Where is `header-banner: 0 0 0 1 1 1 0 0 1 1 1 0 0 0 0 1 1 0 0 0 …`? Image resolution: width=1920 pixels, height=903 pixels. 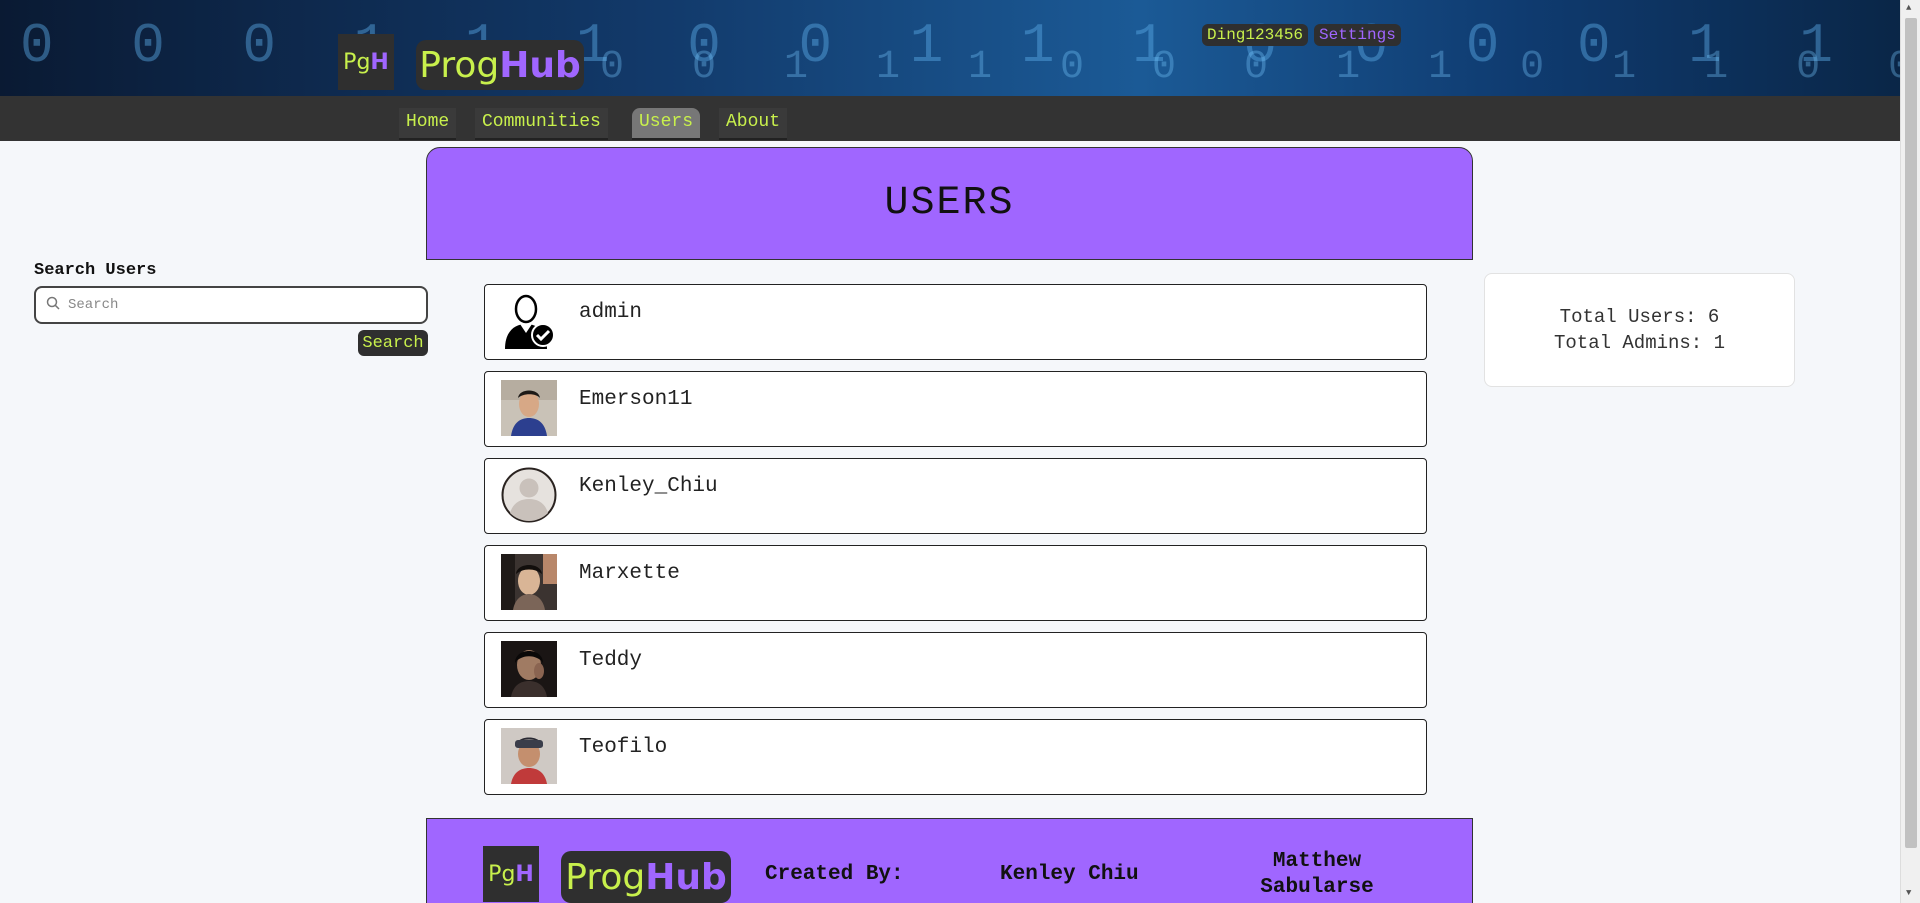
header-banner: 0 0 0 1 1 1 0 0 1 1 1 0 0 0 0 1 1 0 0 0 … is located at coordinates (950, 48).